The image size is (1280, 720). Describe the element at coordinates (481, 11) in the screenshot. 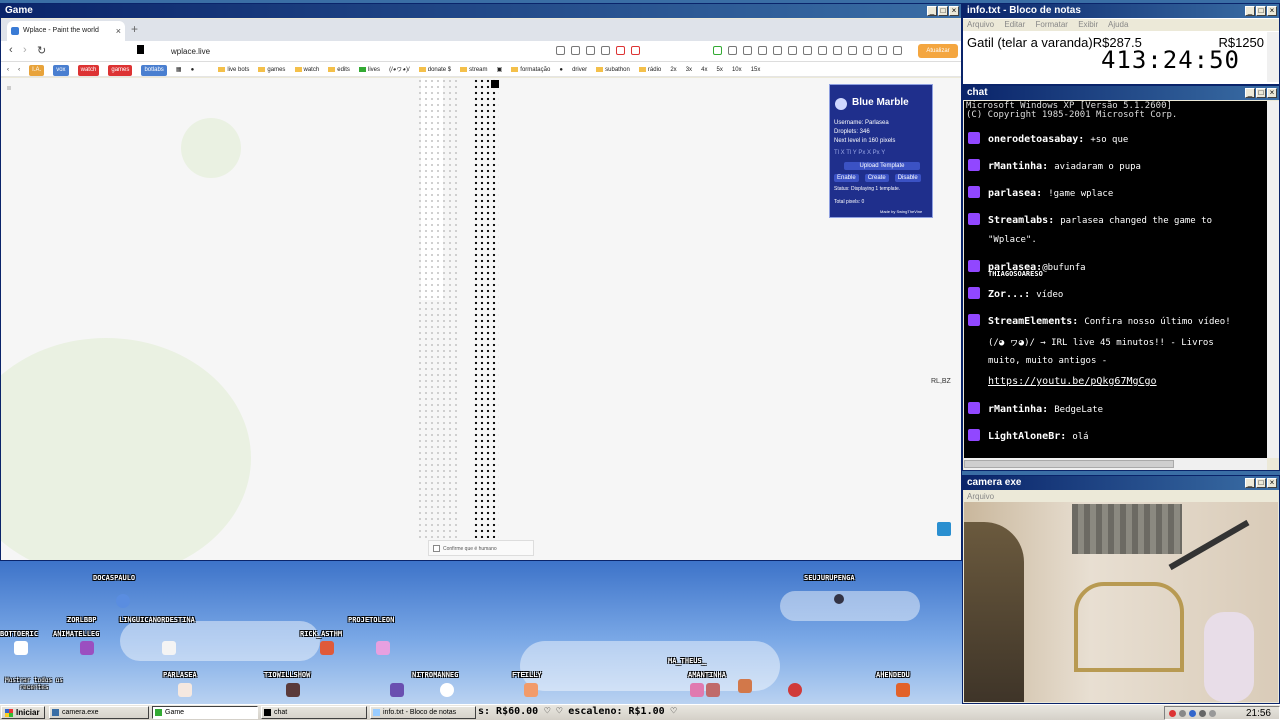

I see `game-window-titlebar: Game` at that location.